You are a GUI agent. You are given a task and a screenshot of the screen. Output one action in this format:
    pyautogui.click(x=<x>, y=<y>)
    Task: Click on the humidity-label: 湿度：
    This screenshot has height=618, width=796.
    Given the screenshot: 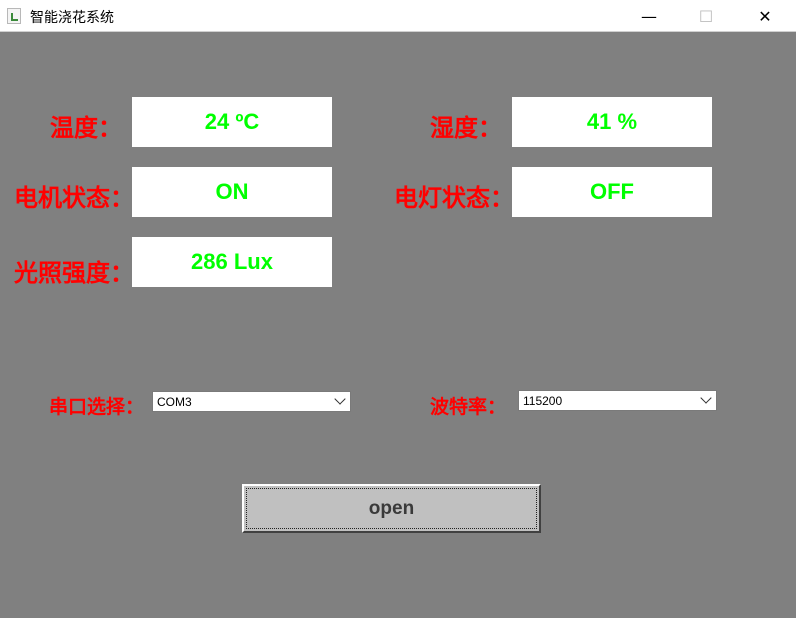 What is the action you would take?
    pyautogui.click(x=466, y=128)
    